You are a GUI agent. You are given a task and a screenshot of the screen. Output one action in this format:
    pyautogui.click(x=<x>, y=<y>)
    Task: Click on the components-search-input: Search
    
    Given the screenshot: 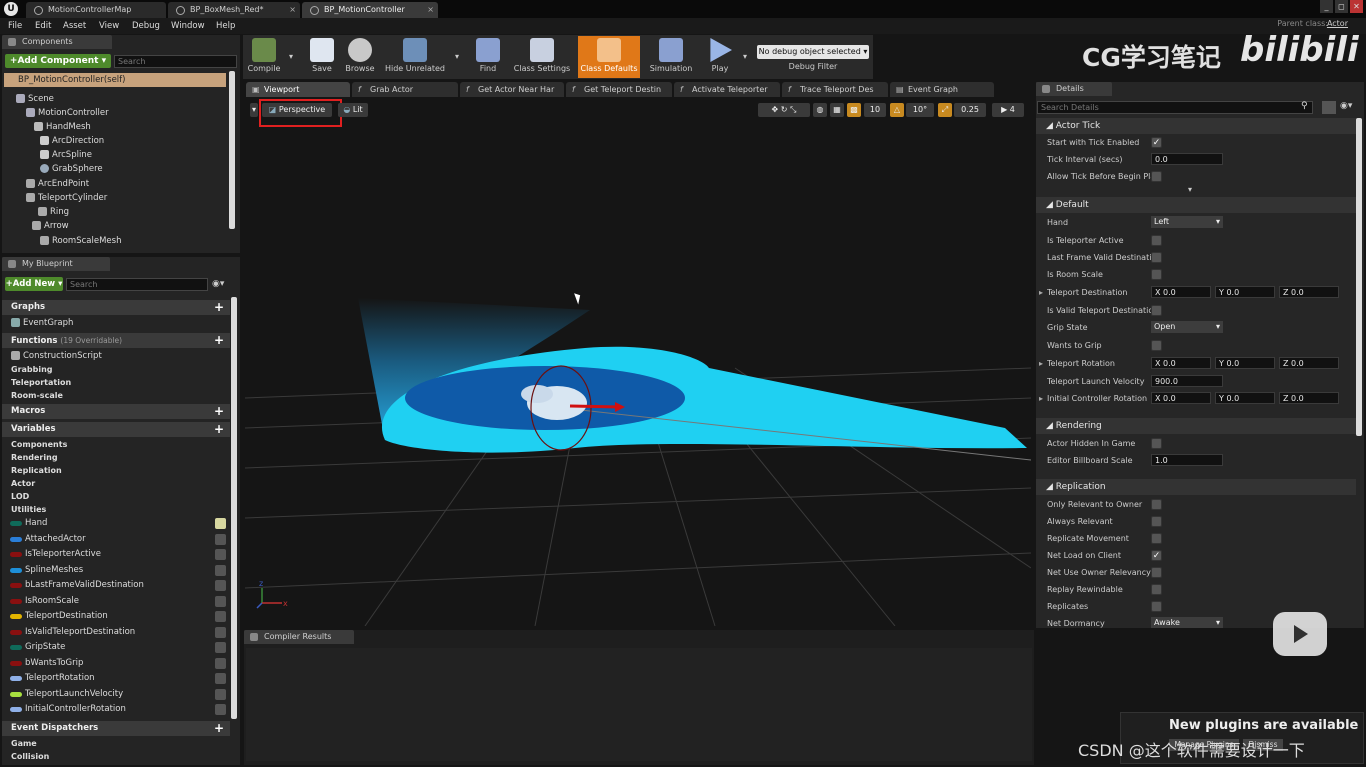 What is the action you would take?
    pyautogui.click(x=175, y=61)
    